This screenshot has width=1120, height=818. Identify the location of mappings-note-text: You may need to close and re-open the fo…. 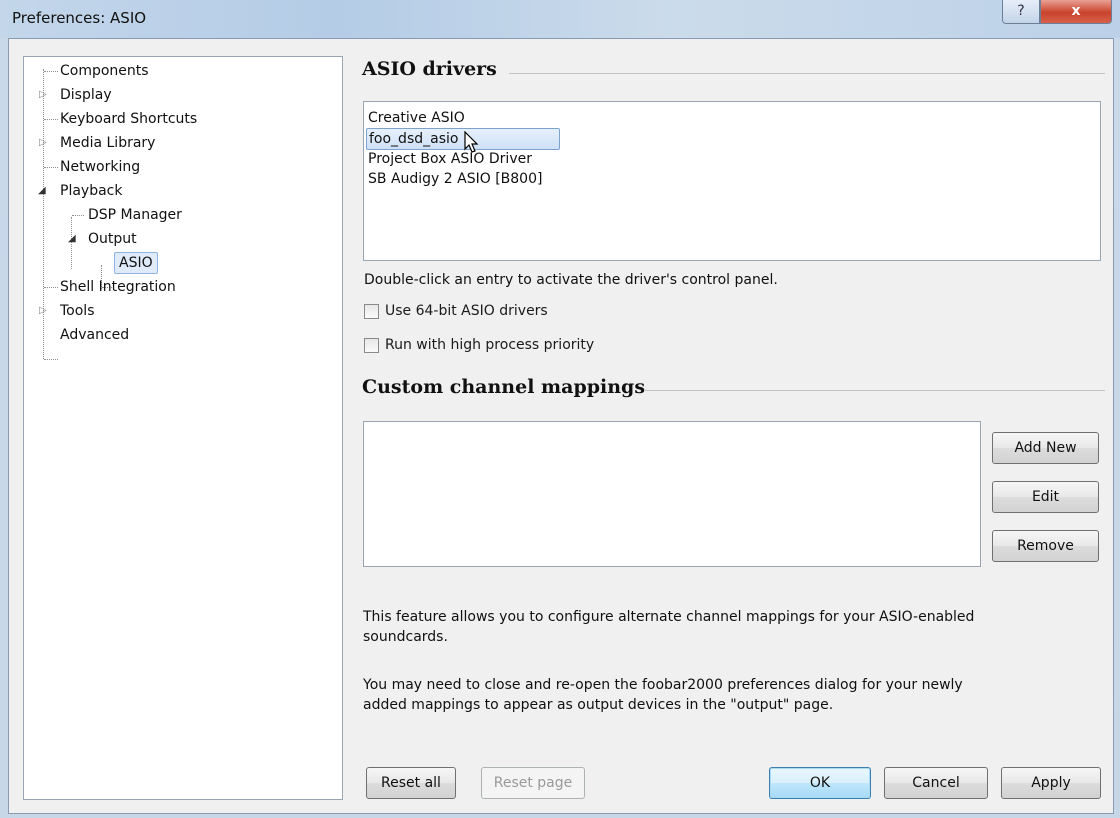
(663, 695).